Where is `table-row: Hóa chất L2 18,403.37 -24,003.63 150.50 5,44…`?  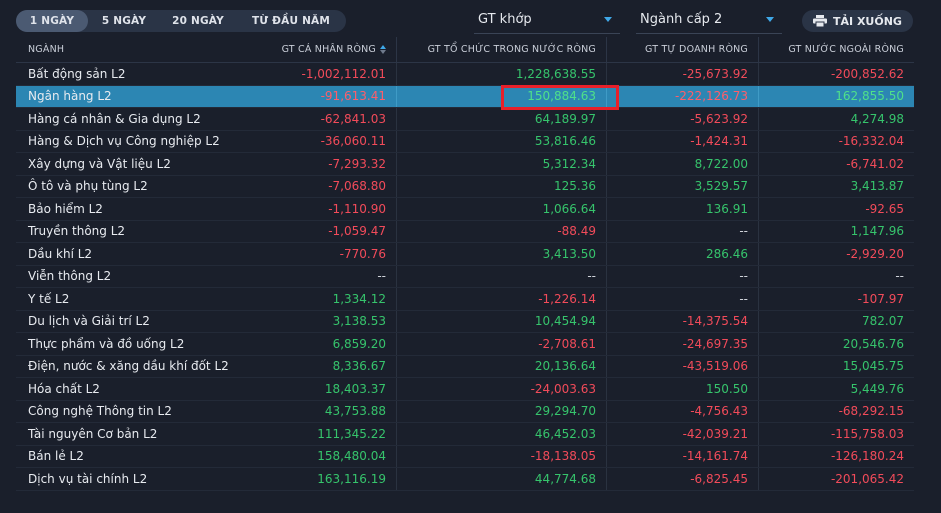 table-row: Hóa chất L2 18,403.37 -24,003.63 150.50 5,44… is located at coordinates (465, 389).